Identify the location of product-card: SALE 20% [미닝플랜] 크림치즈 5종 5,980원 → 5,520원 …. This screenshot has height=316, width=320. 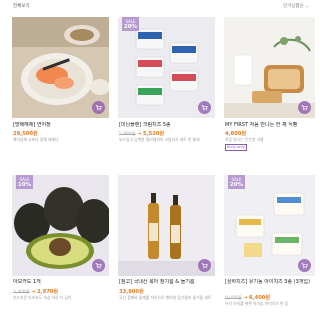
(166, 87).